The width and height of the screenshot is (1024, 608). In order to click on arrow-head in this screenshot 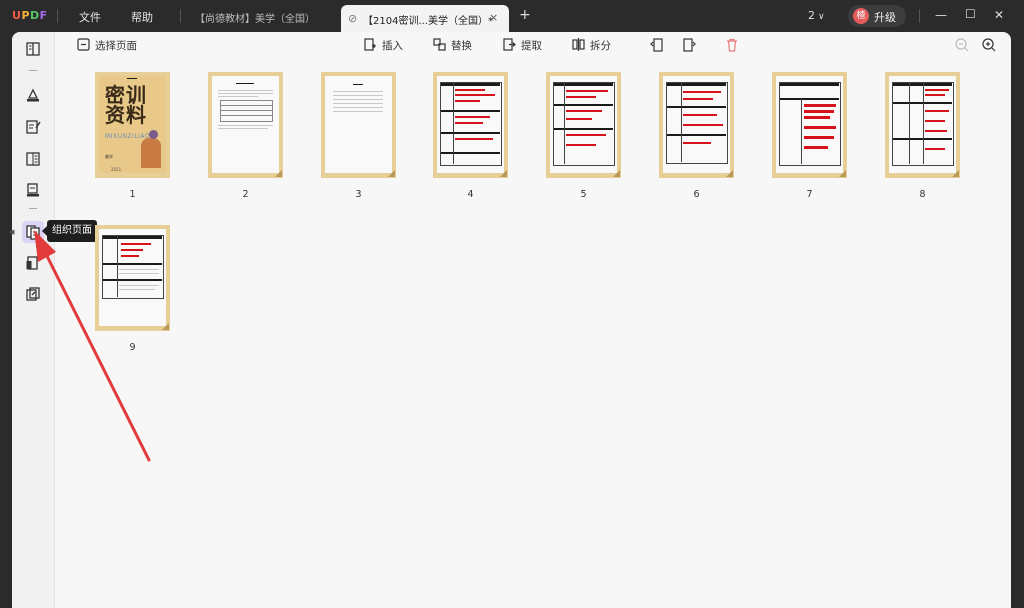, I will do `click(45, 246)`.